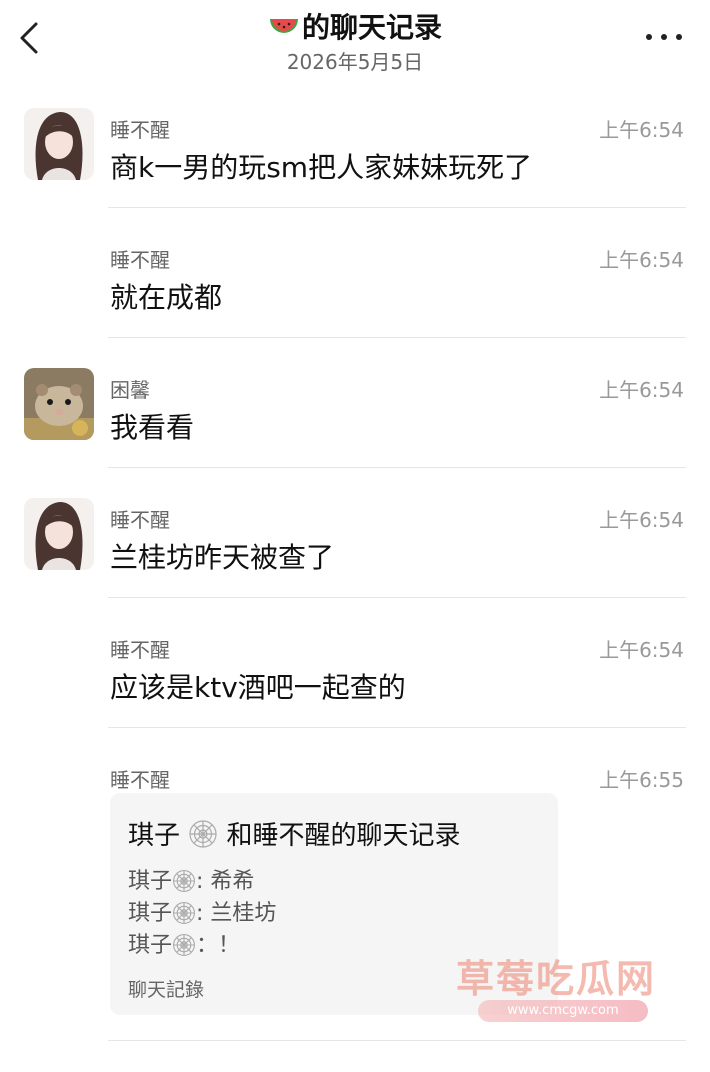 This screenshot has width=710, height=1072. Describe the element at coordinates (222, 557) in the screenshot. I see `message-text: 兰桂坊昨天被查了` at that location.